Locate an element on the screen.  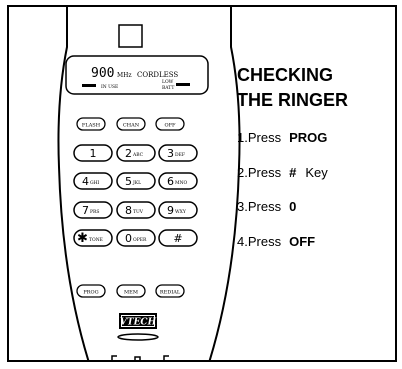
key-0-digit: 0 is located at coordinates (128, 238).